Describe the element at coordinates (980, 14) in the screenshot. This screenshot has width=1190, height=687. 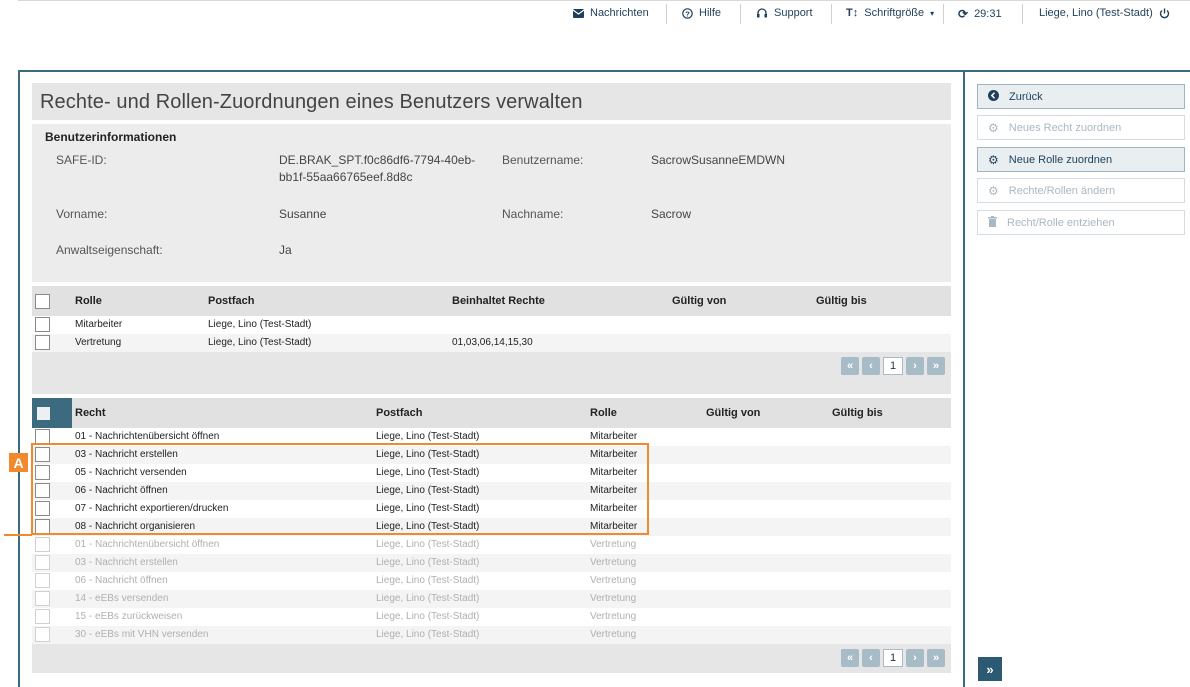
I see `session-timer: ⟳ 29:31` at that location.